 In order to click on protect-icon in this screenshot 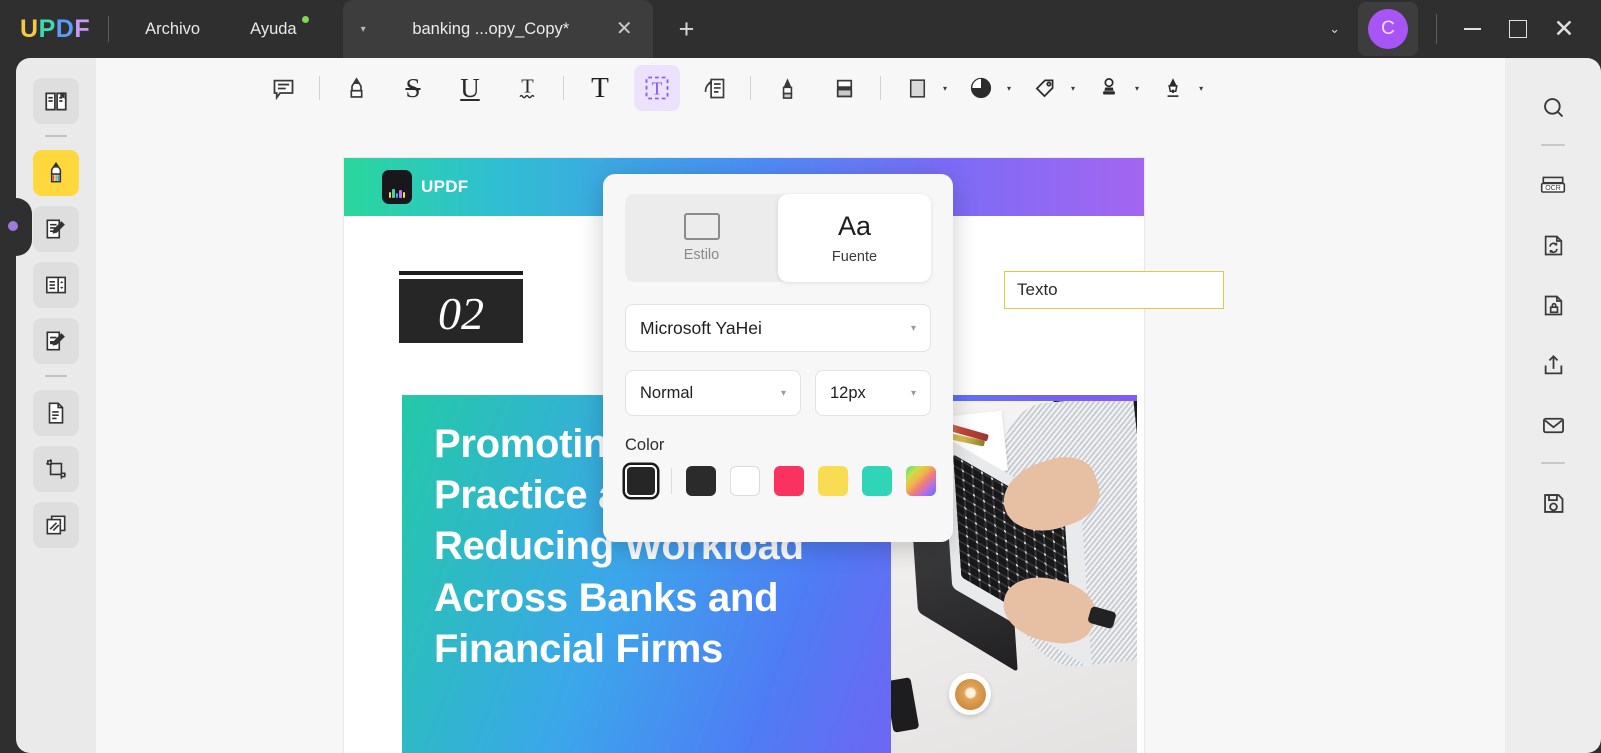, I will do `click(1553, 305)`.